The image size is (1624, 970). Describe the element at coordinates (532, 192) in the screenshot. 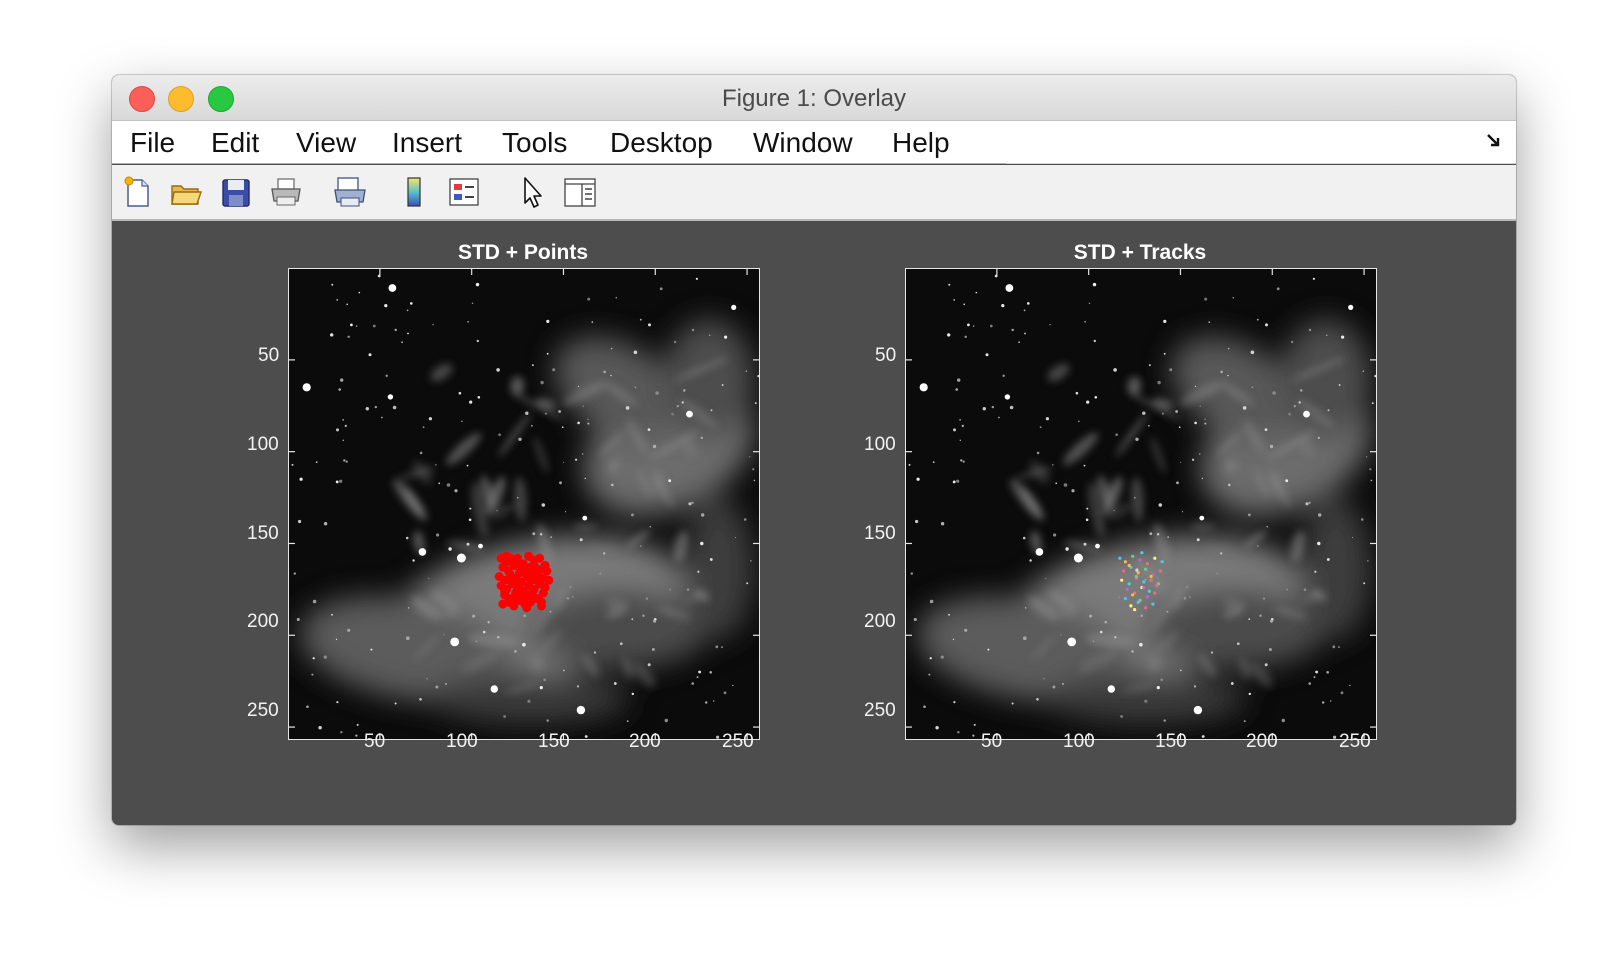

I see `pointer-icon` at that location.